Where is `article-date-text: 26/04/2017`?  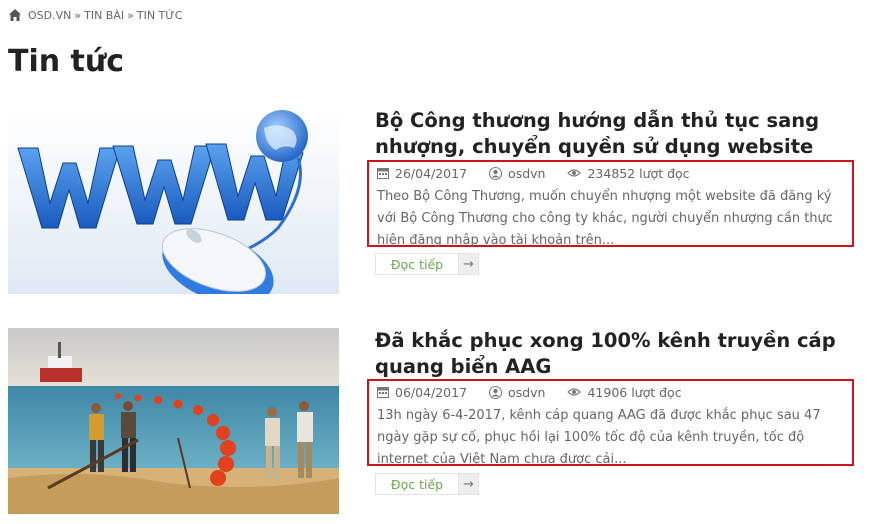 article-date-text: 26/04/2017 is located at coordinates (431, 173).